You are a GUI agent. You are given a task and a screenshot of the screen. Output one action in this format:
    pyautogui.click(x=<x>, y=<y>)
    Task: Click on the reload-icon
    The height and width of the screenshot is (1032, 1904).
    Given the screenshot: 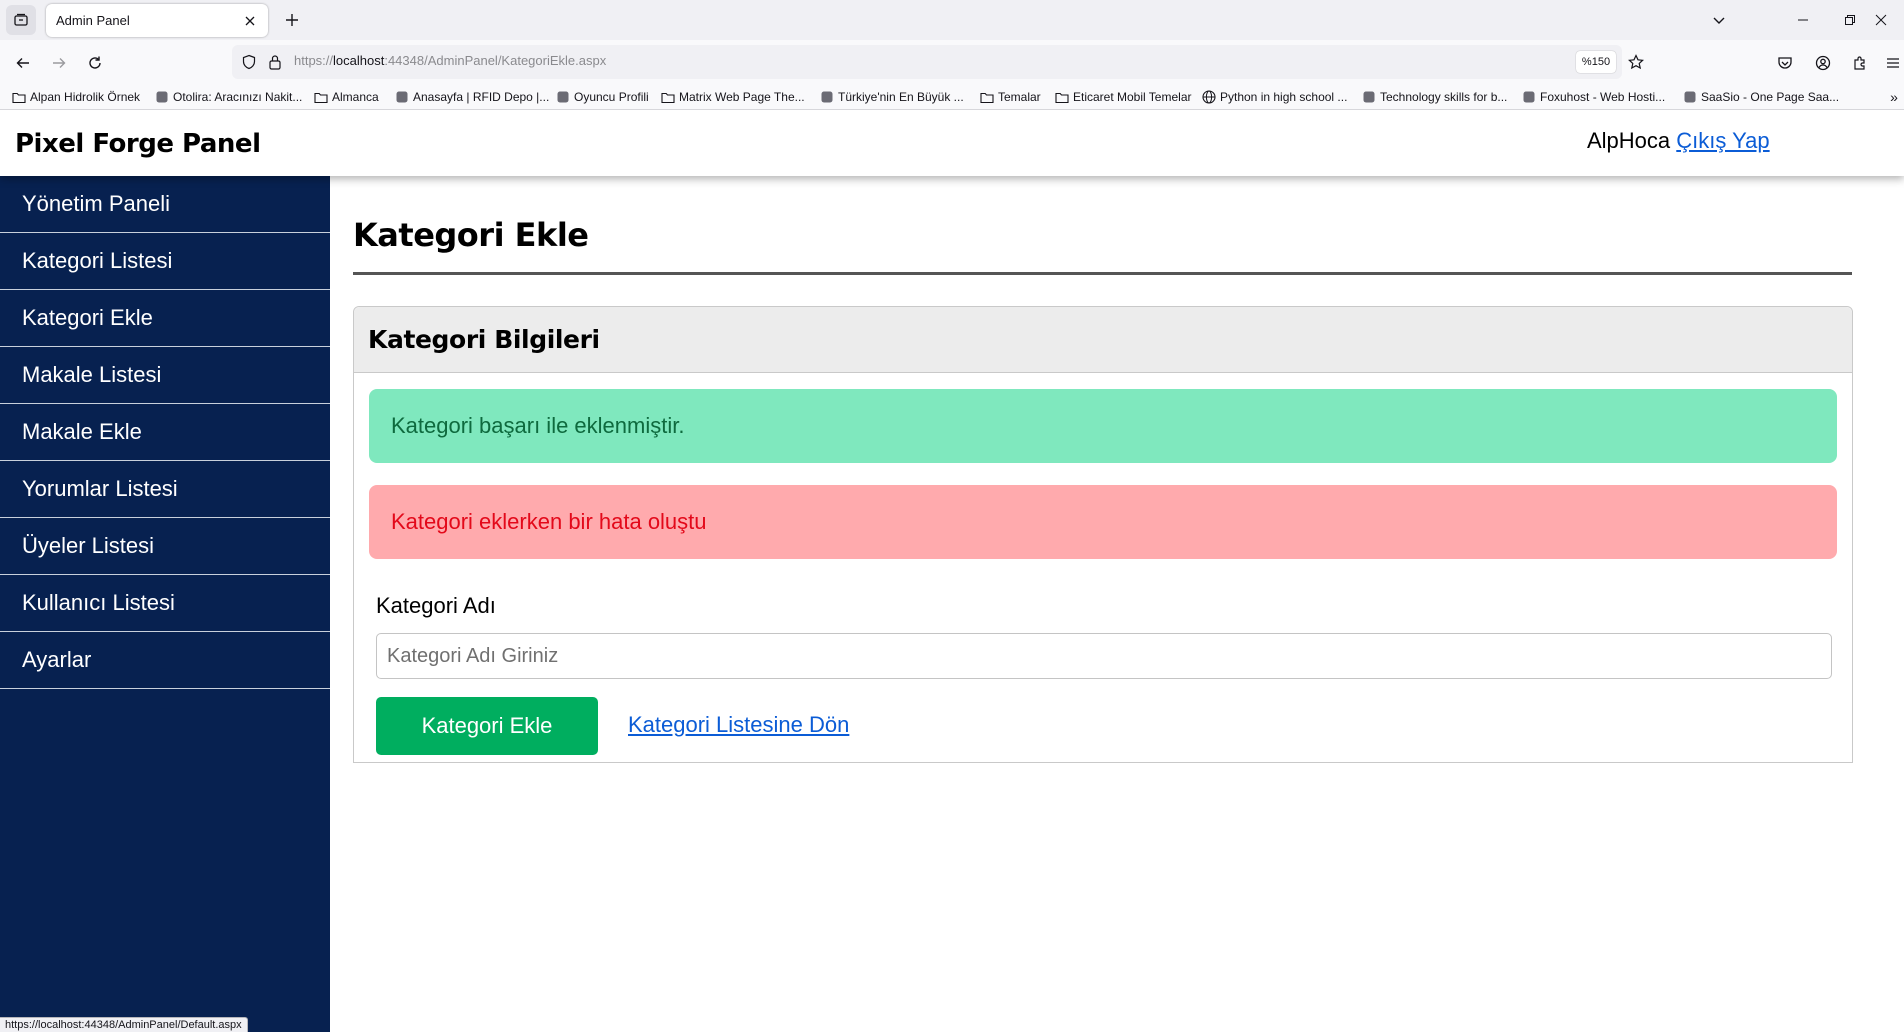 What is the action you would take?
    pyautogui.click(x=95, y=62)
    